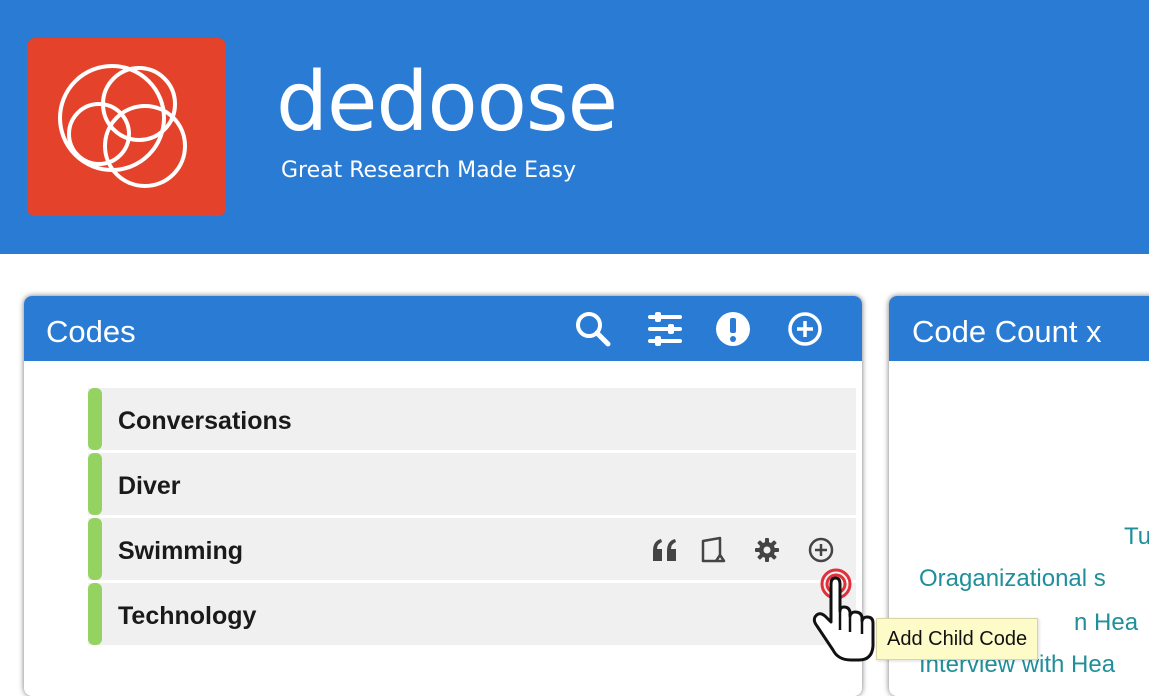  What do you see at coordinates (767, 550) in the screenshot?
I see `gear-icon` at bounding box center [767, 550].